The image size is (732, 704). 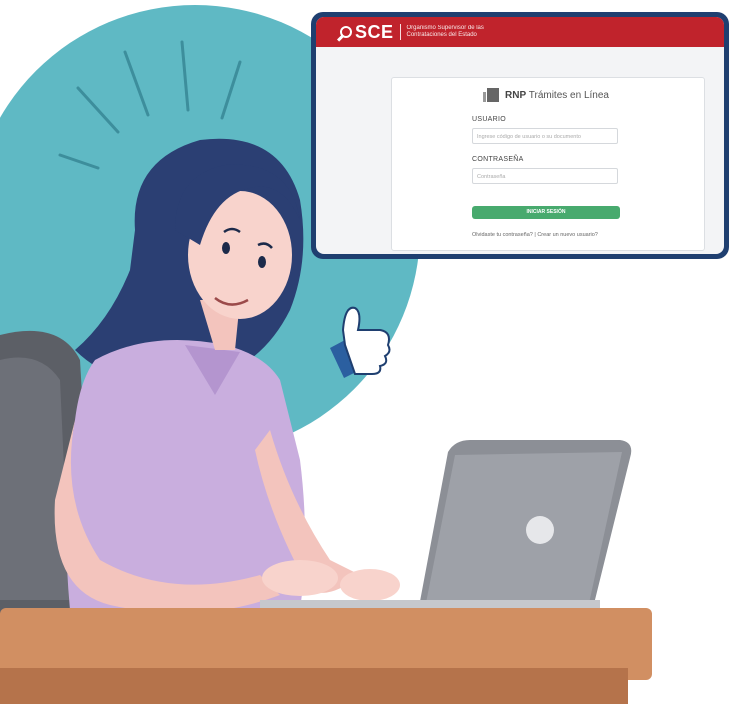 I want to click on title-rest: Trámites en Línea, so click(x=568, y=95).